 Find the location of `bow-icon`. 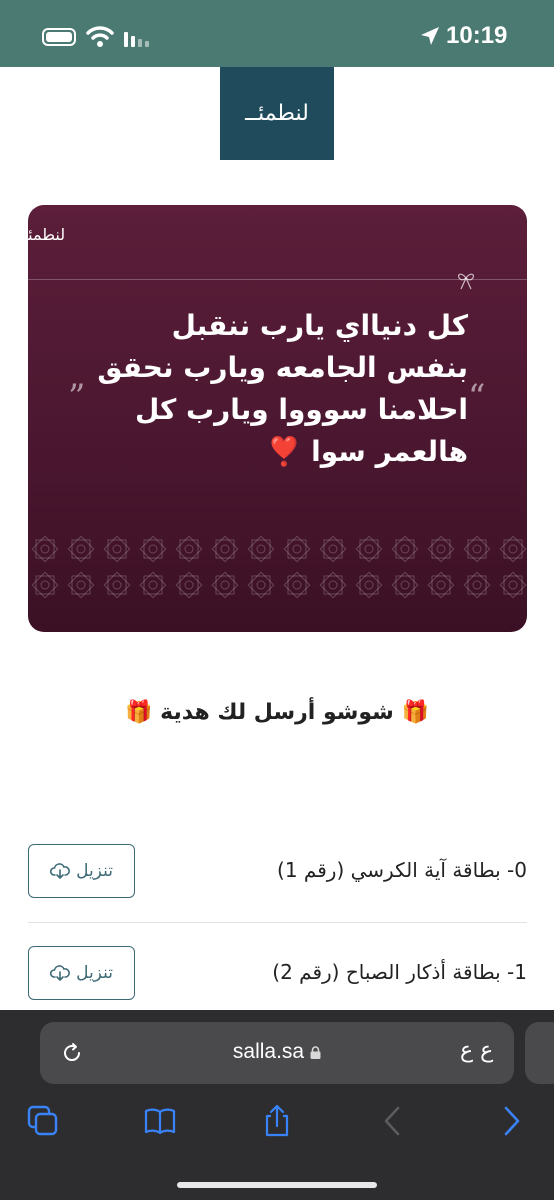

bow-icon is located at coordinates (466, 281).